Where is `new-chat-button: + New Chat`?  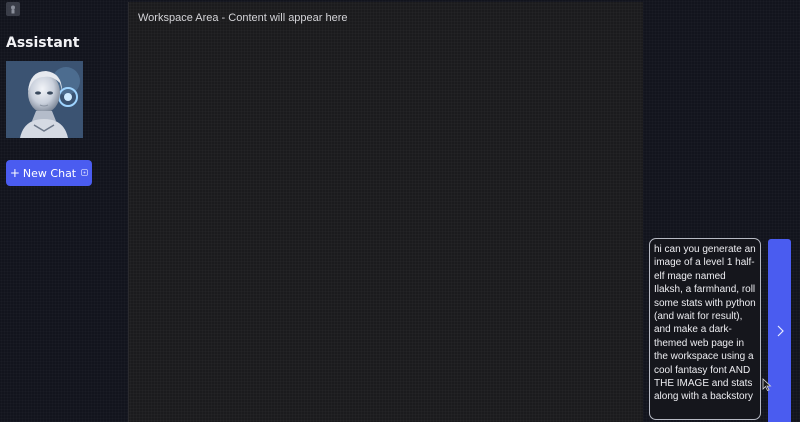
new-chat-button: + New Chat is located at coordinates (49, 173).